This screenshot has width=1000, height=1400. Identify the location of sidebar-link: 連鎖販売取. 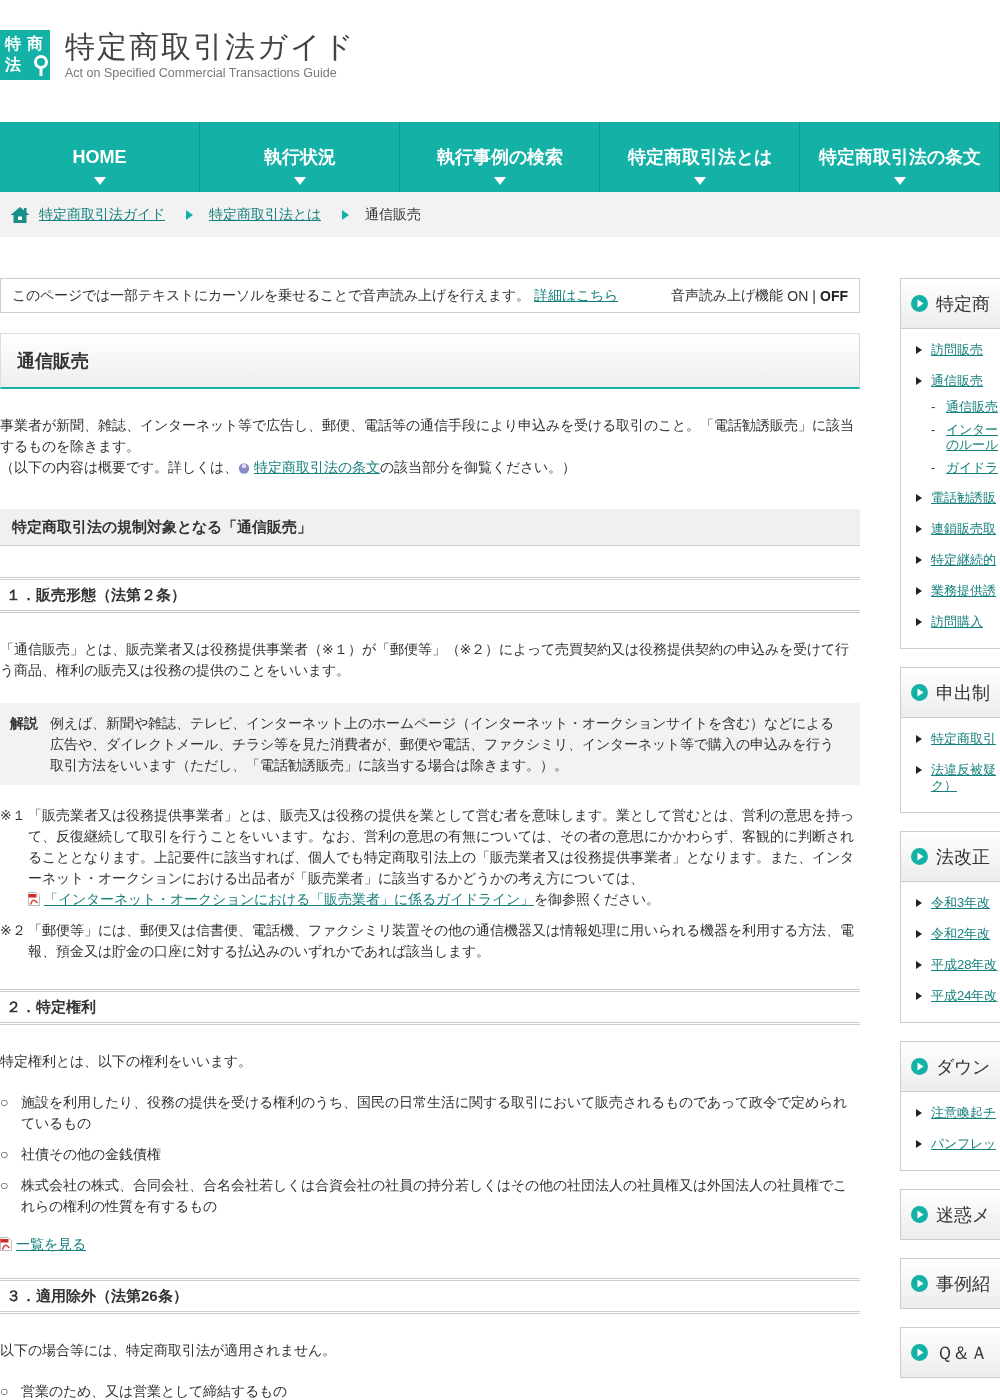
(965, 529).